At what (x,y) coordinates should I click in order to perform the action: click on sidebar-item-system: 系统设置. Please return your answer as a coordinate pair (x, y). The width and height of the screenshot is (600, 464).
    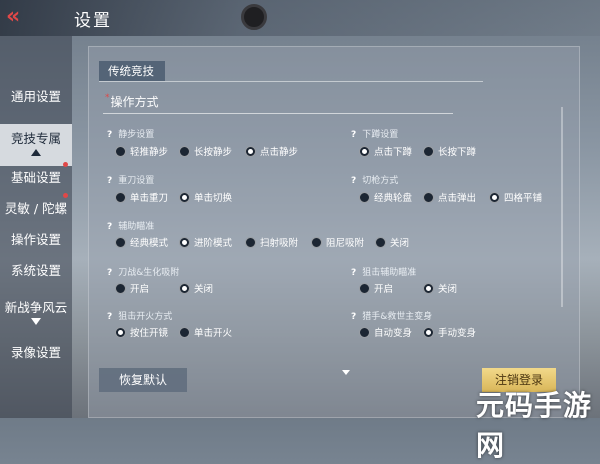
    Looking at the image, I should click on (36, 269).